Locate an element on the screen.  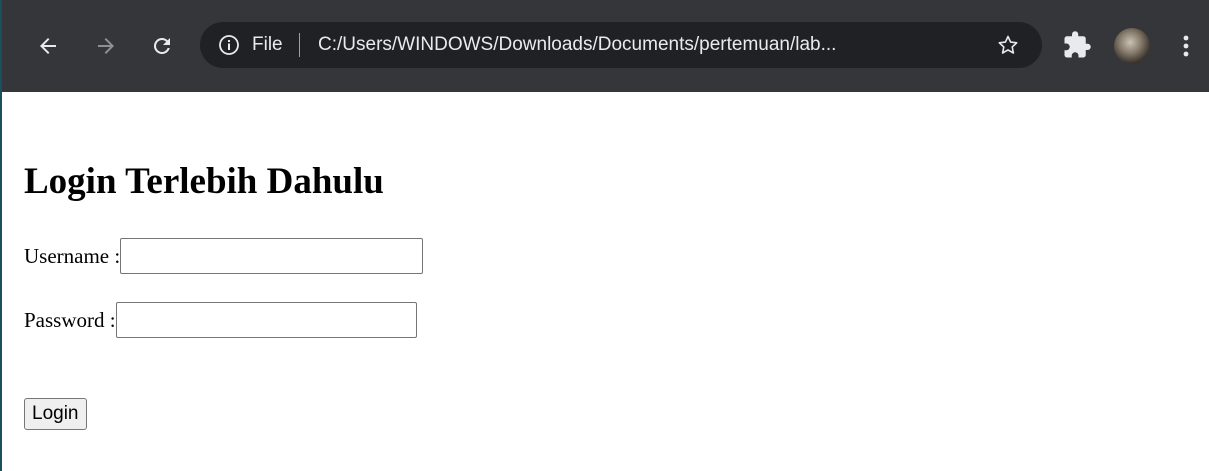
password-row: Password : is located at coordinates (220, 320).